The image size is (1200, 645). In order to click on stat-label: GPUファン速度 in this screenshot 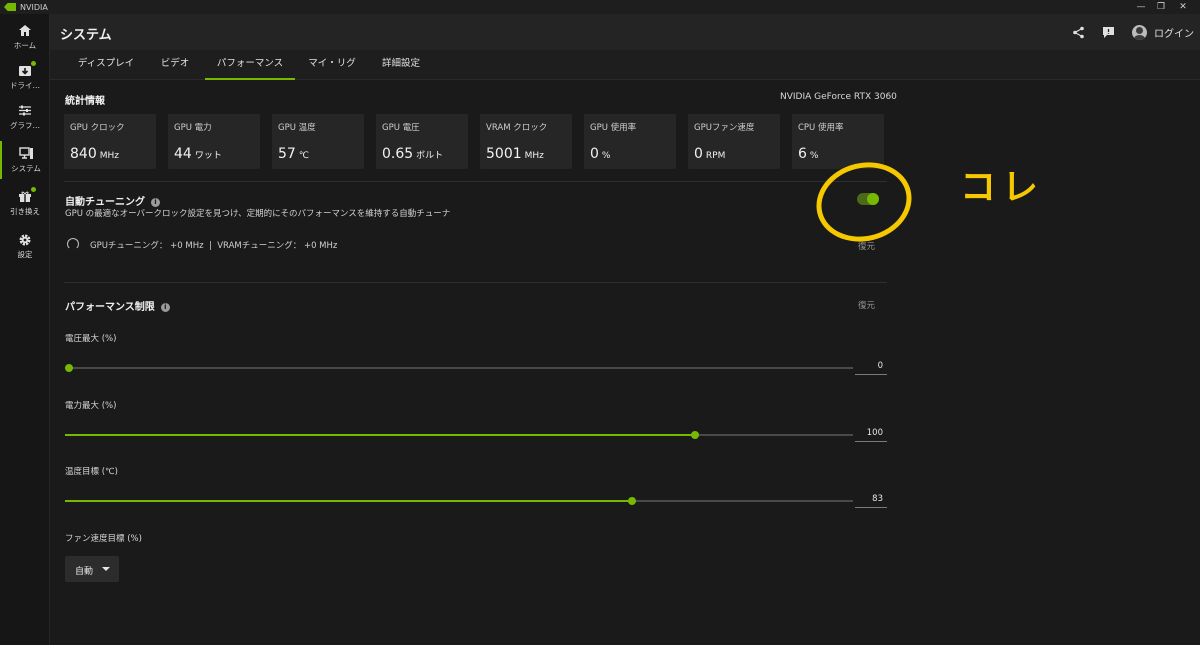, I will do `click(724, 128)`.